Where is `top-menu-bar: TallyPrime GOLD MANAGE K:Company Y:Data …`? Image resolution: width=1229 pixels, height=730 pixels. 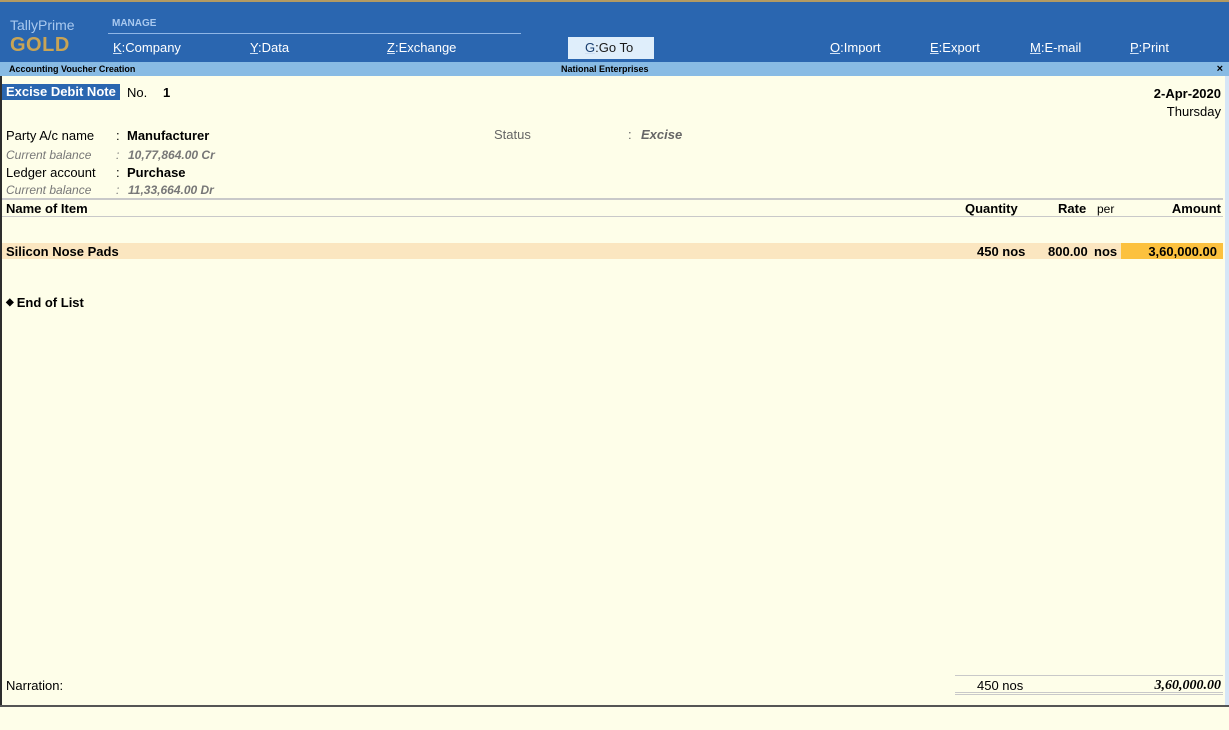
top-menu-bar: TallyPrime GOLD MANAGE K:Company Y:Data … is located at coordinates (614, 31).